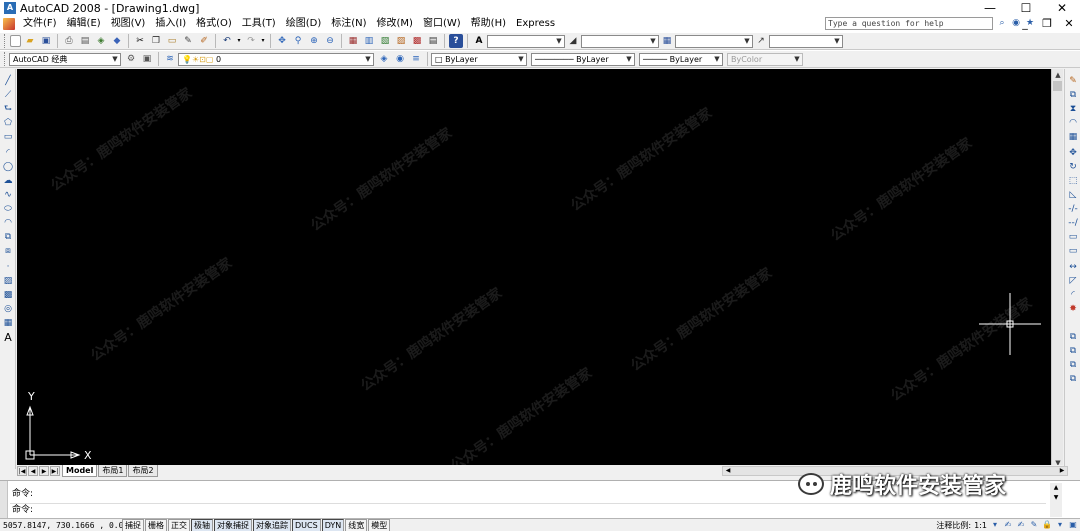 This screenshot has width=1080, height=531. Describe the element at coordinates (69, 41) in the screenshot. I see `plot-icon: ⎙` at that location.